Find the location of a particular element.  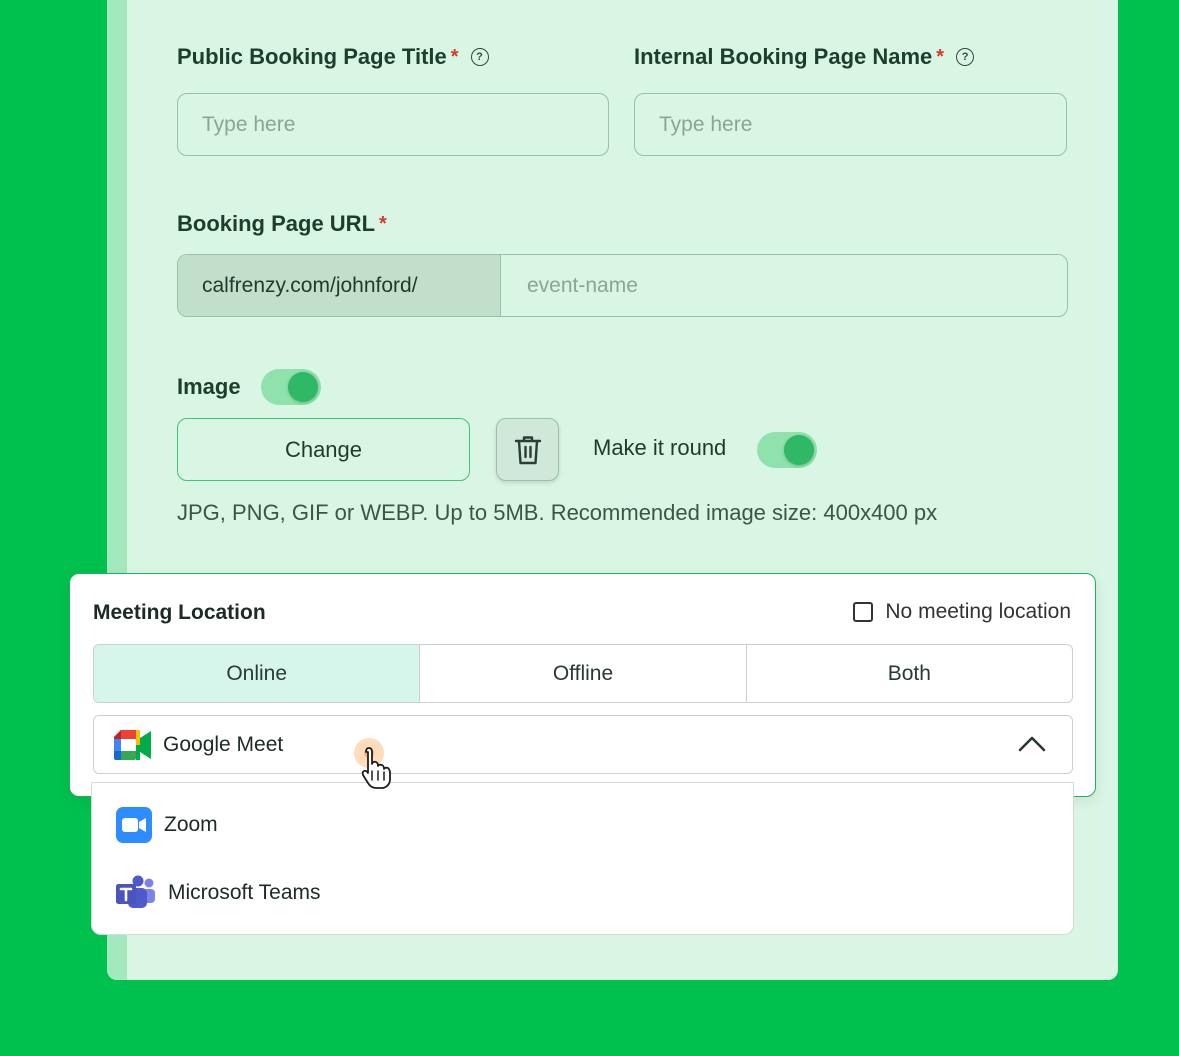

meeting-location-title: Meeting Location is located at coordinates (179, 612).